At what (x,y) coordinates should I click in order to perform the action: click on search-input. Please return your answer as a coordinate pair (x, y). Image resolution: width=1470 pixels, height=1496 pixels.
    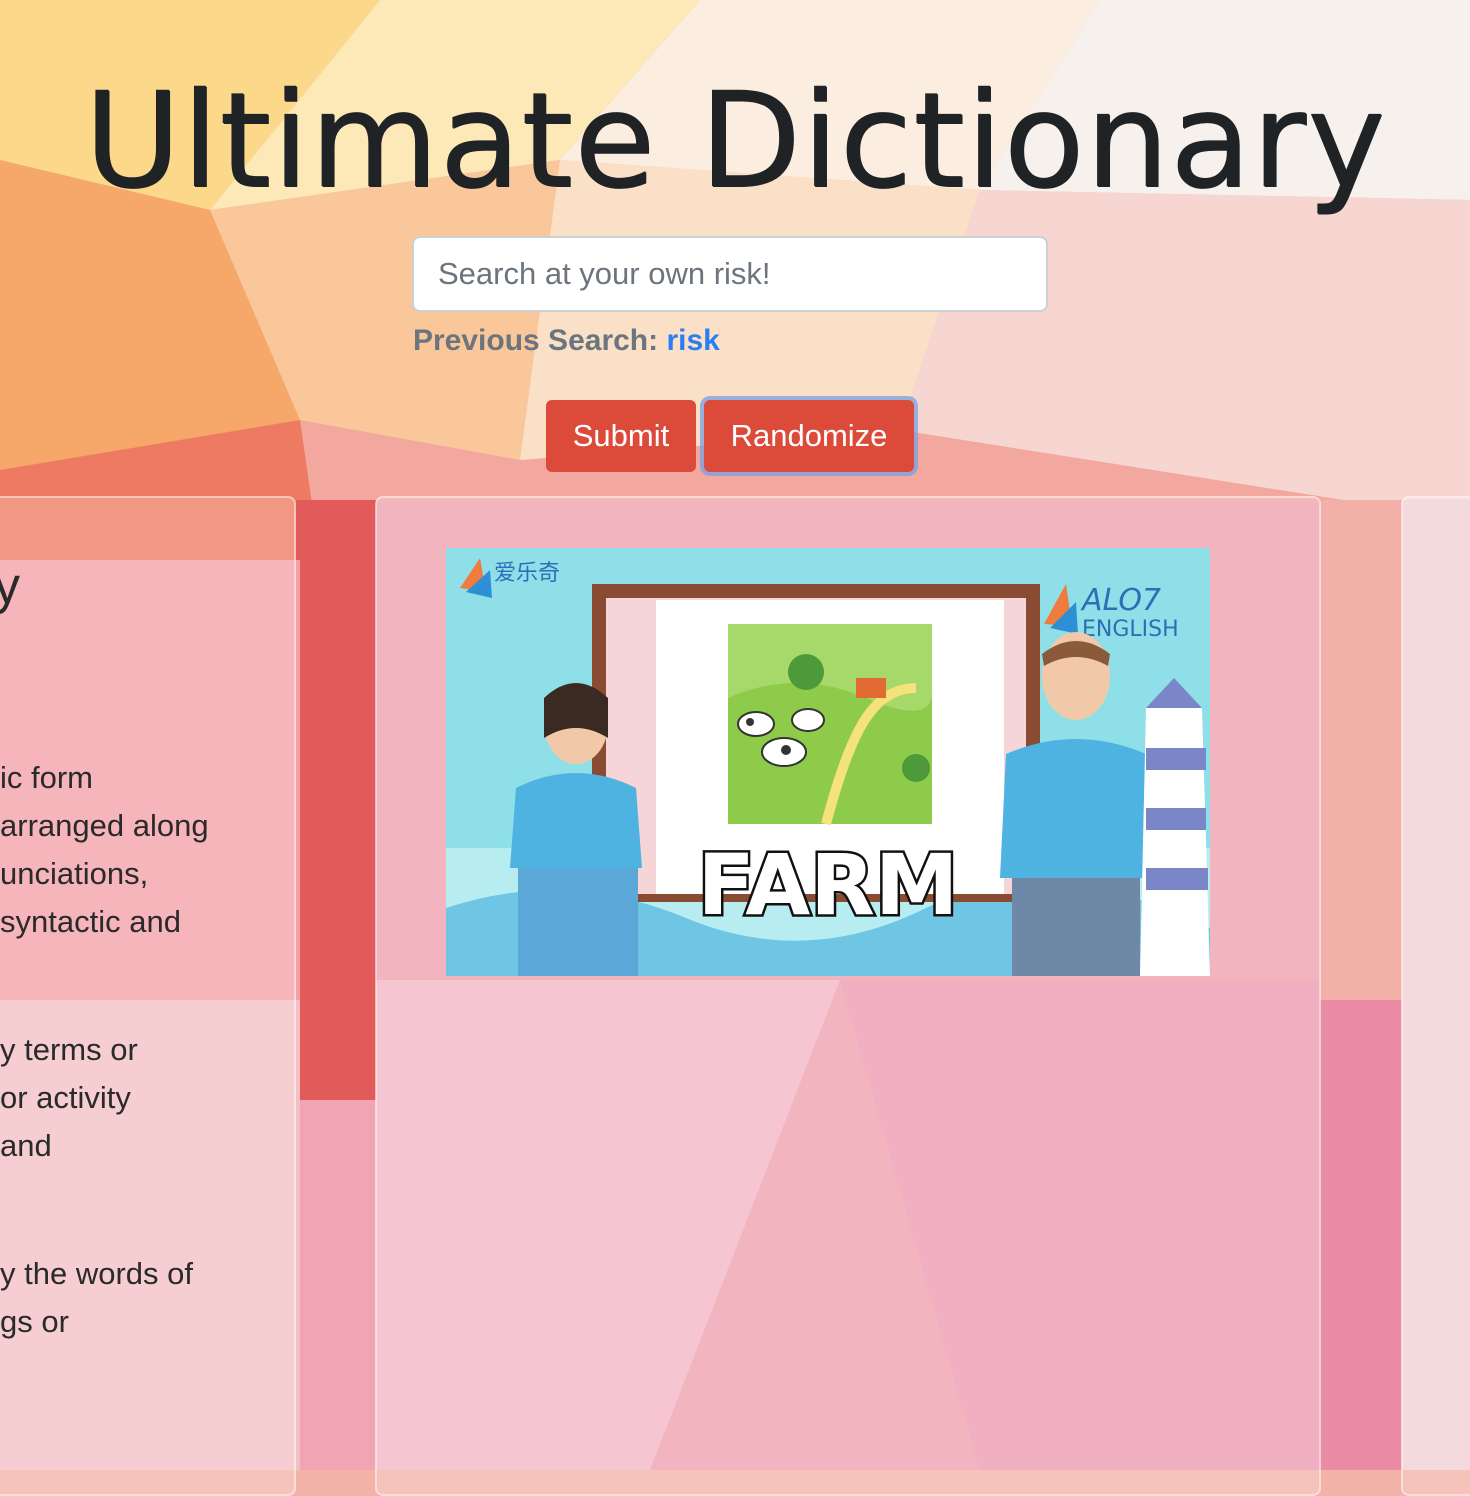
    Looking at the image, I should click on (730, 274).